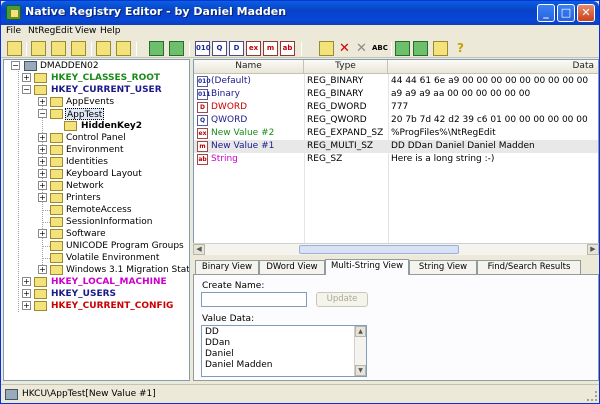 This screenshot has height=404, width=600. Describe the element at coordinates (78, 48) in the screenshot. I see `export-key-icon` at that location.